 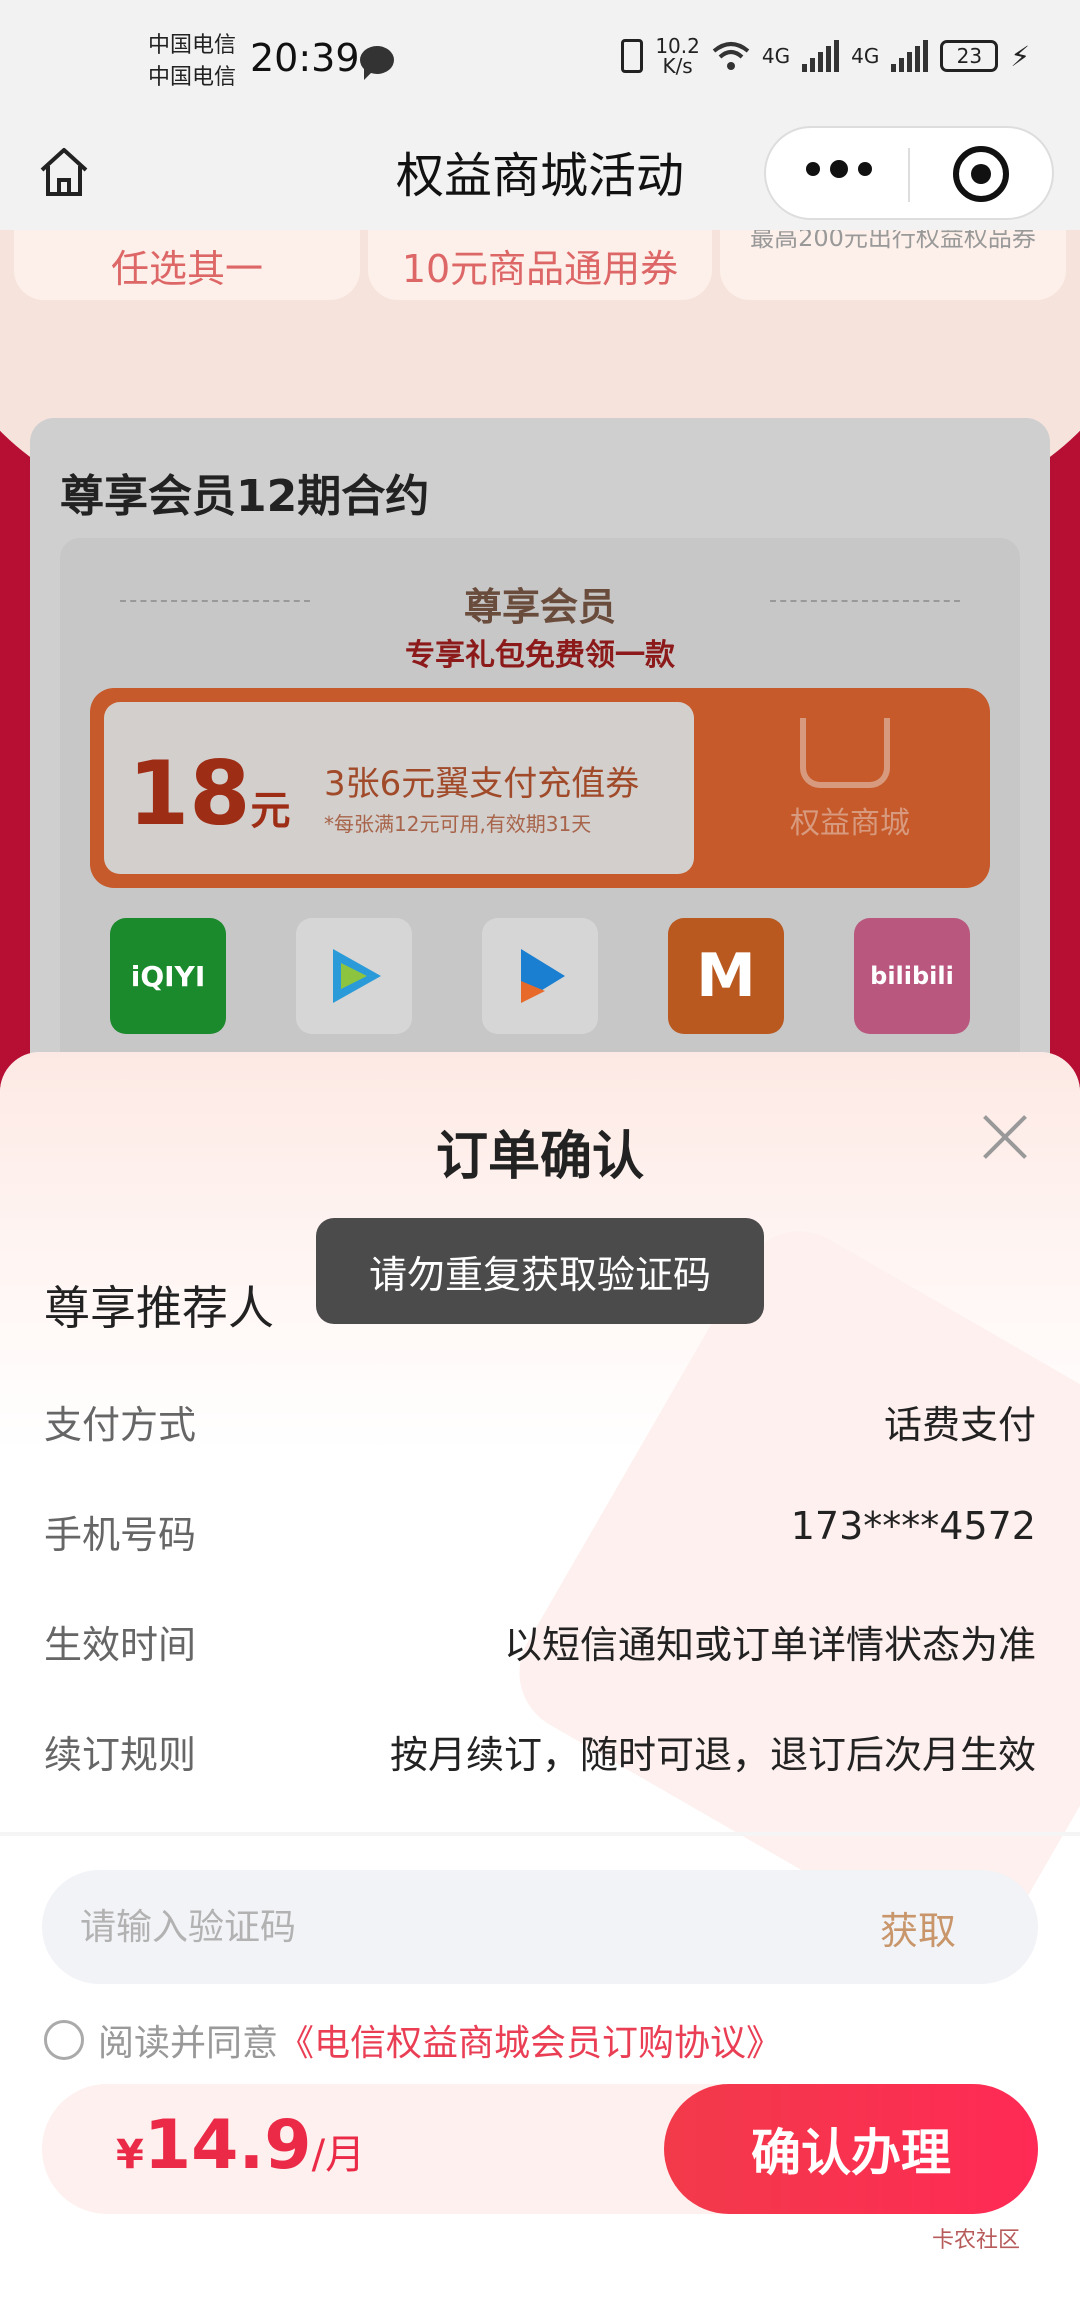 What do you see at coordinates (769, 1645) in the screenshot?
I see `row-value: 以短信通知或订单详情状态为准` at bounding box center [769, 1645].